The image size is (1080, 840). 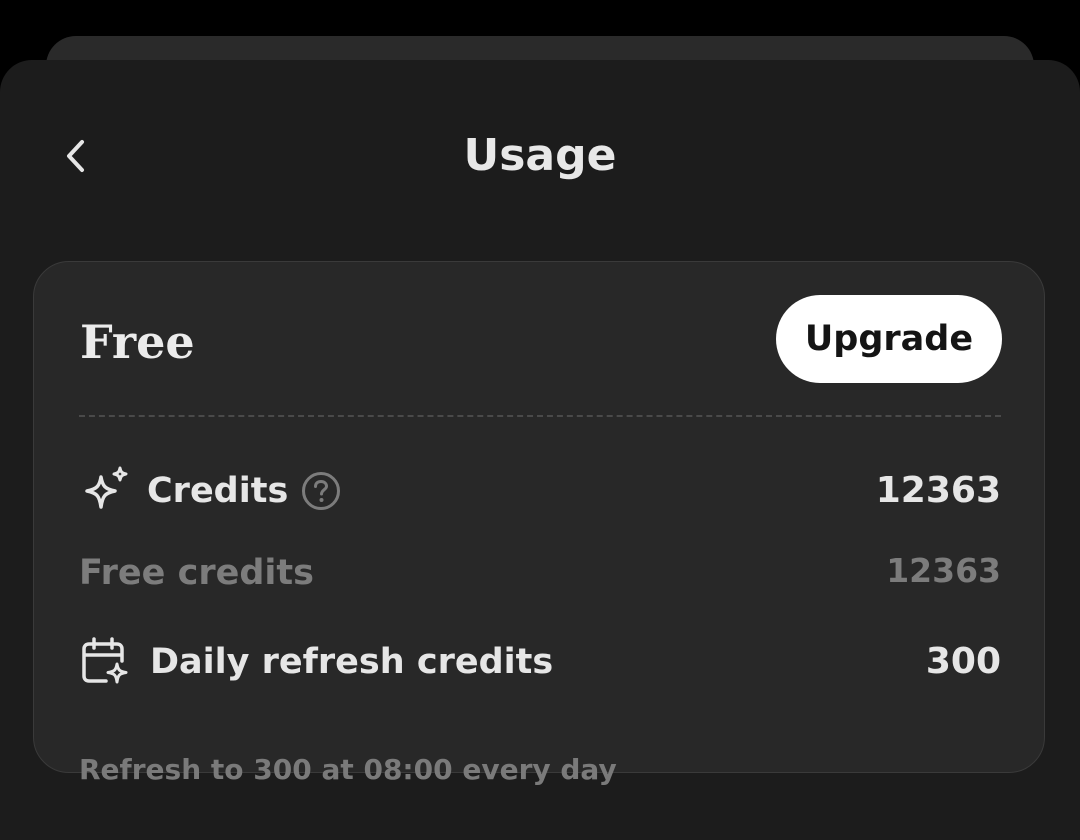 I want to click on credits-row: Credits 12363, so click(x=540, y=491).